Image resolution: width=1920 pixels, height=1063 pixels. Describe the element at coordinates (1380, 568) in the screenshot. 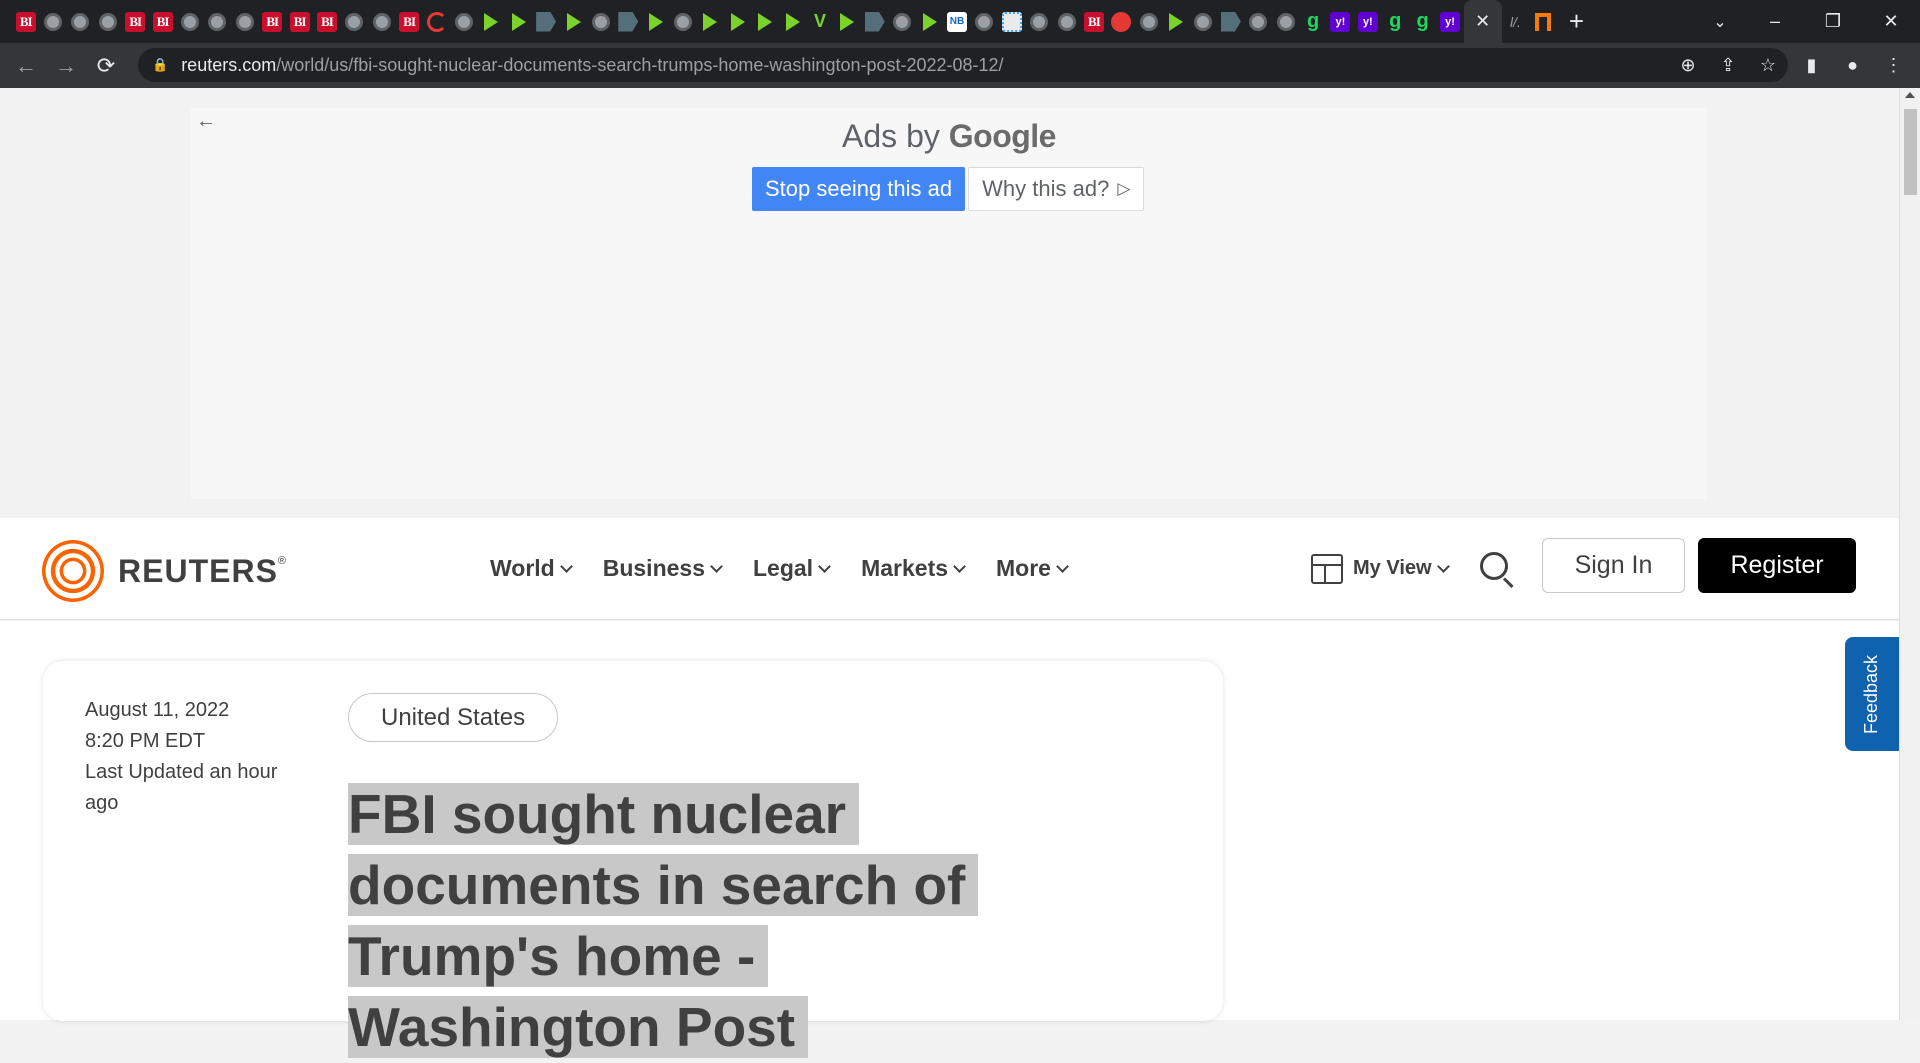

I see `my-view-menu: My View` at that location.